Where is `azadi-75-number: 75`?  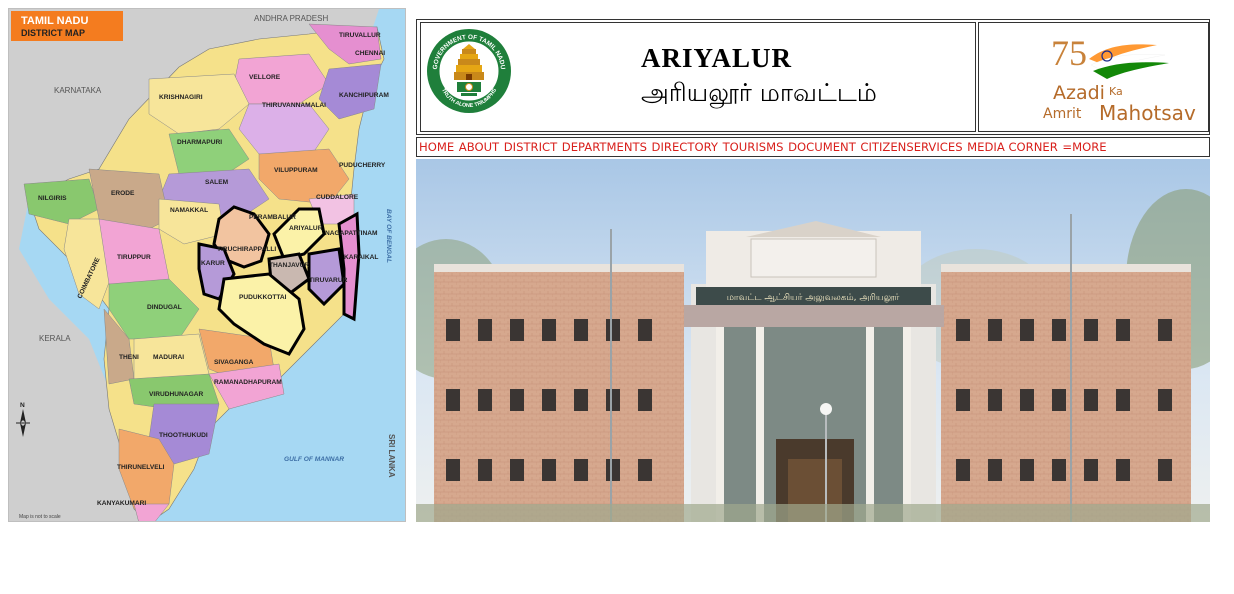
azadi-75-number: 75 is located at coordinates (1069, 53).